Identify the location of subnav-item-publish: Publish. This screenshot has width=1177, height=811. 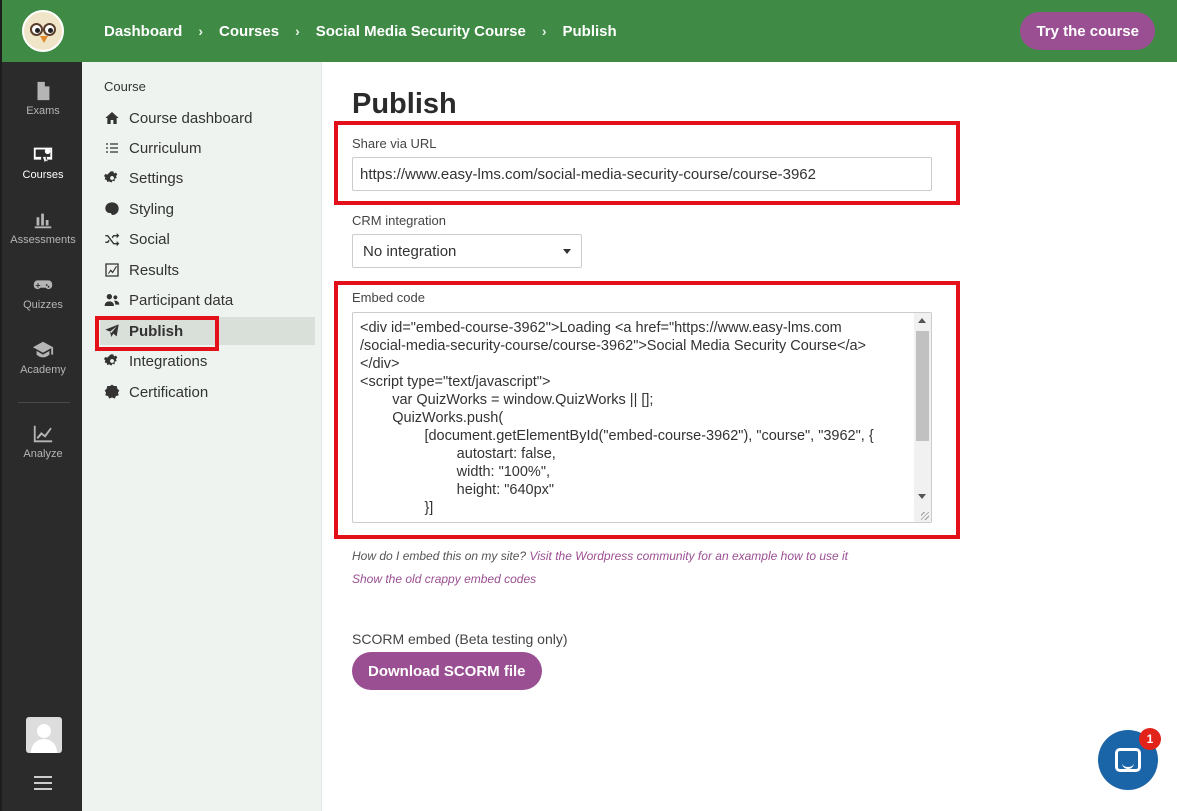
(207, 331).